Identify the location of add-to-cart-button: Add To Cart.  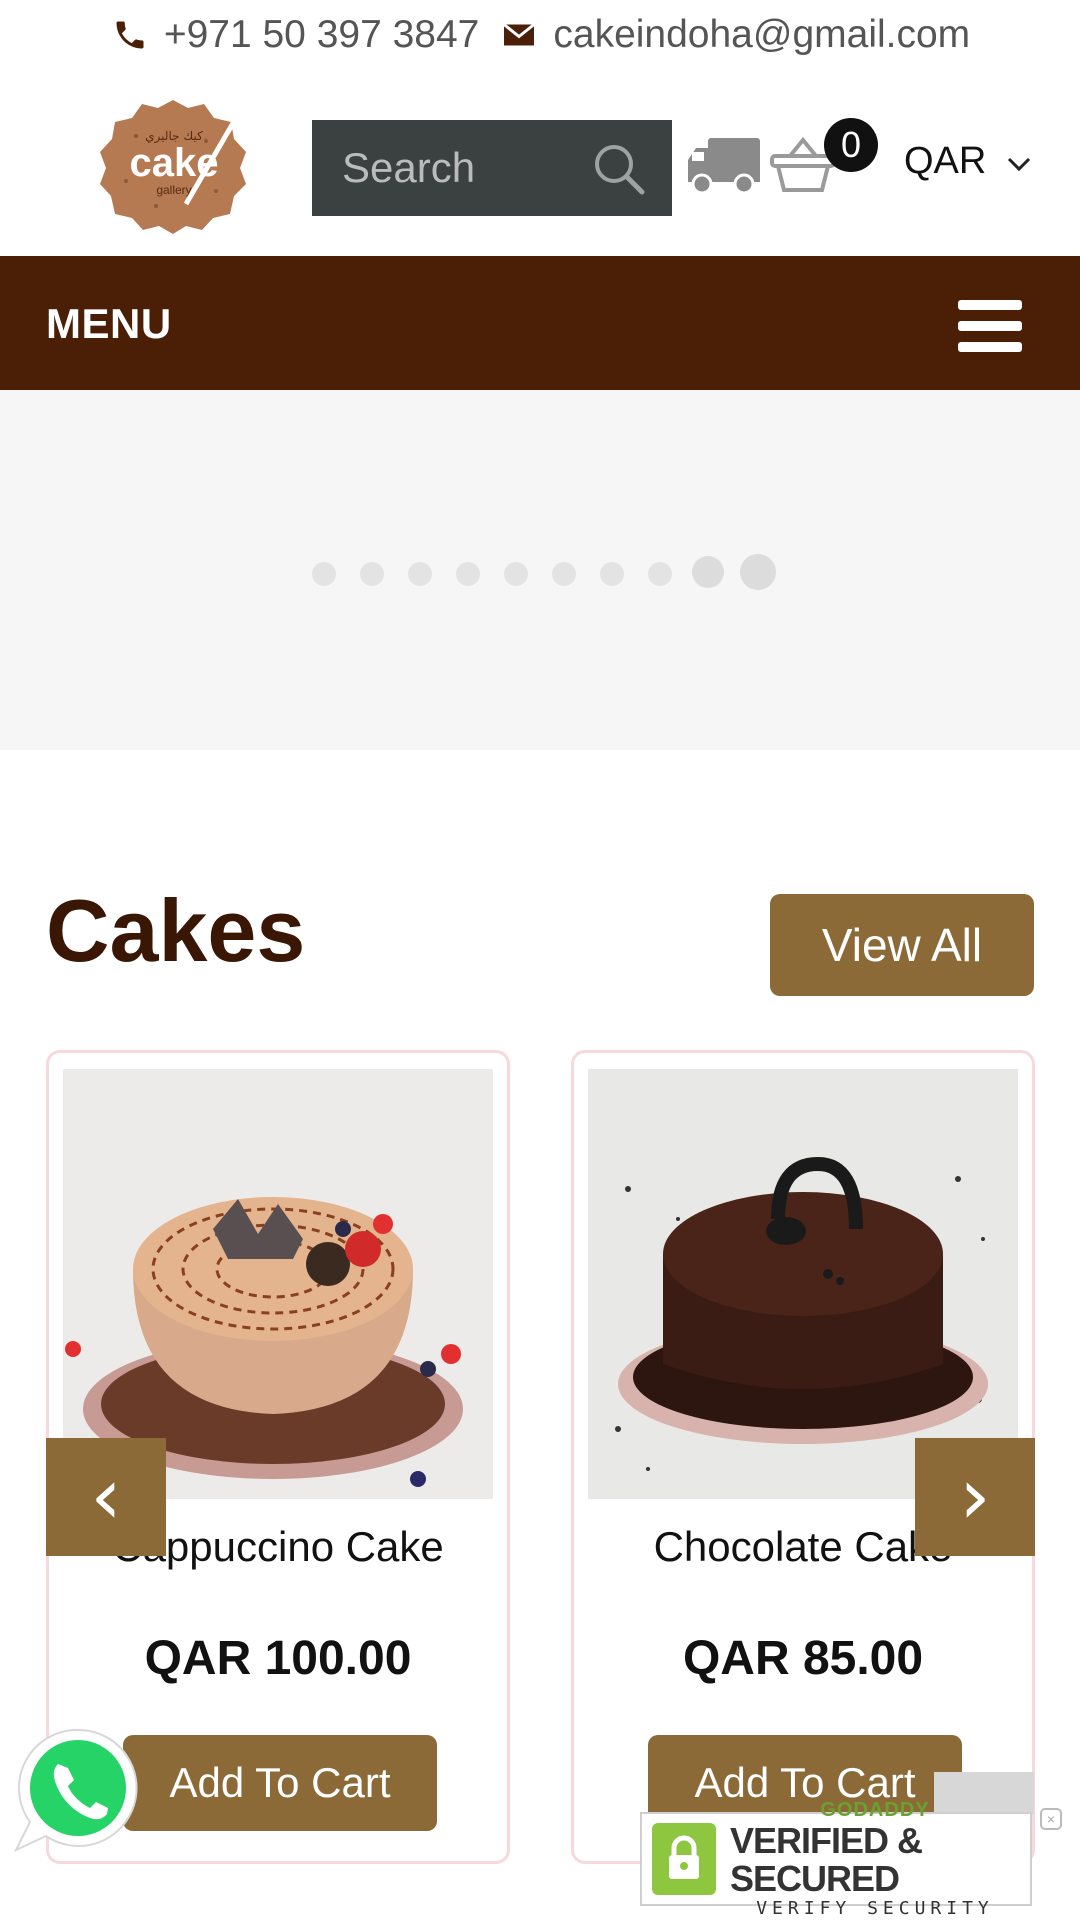
(280, 1783).